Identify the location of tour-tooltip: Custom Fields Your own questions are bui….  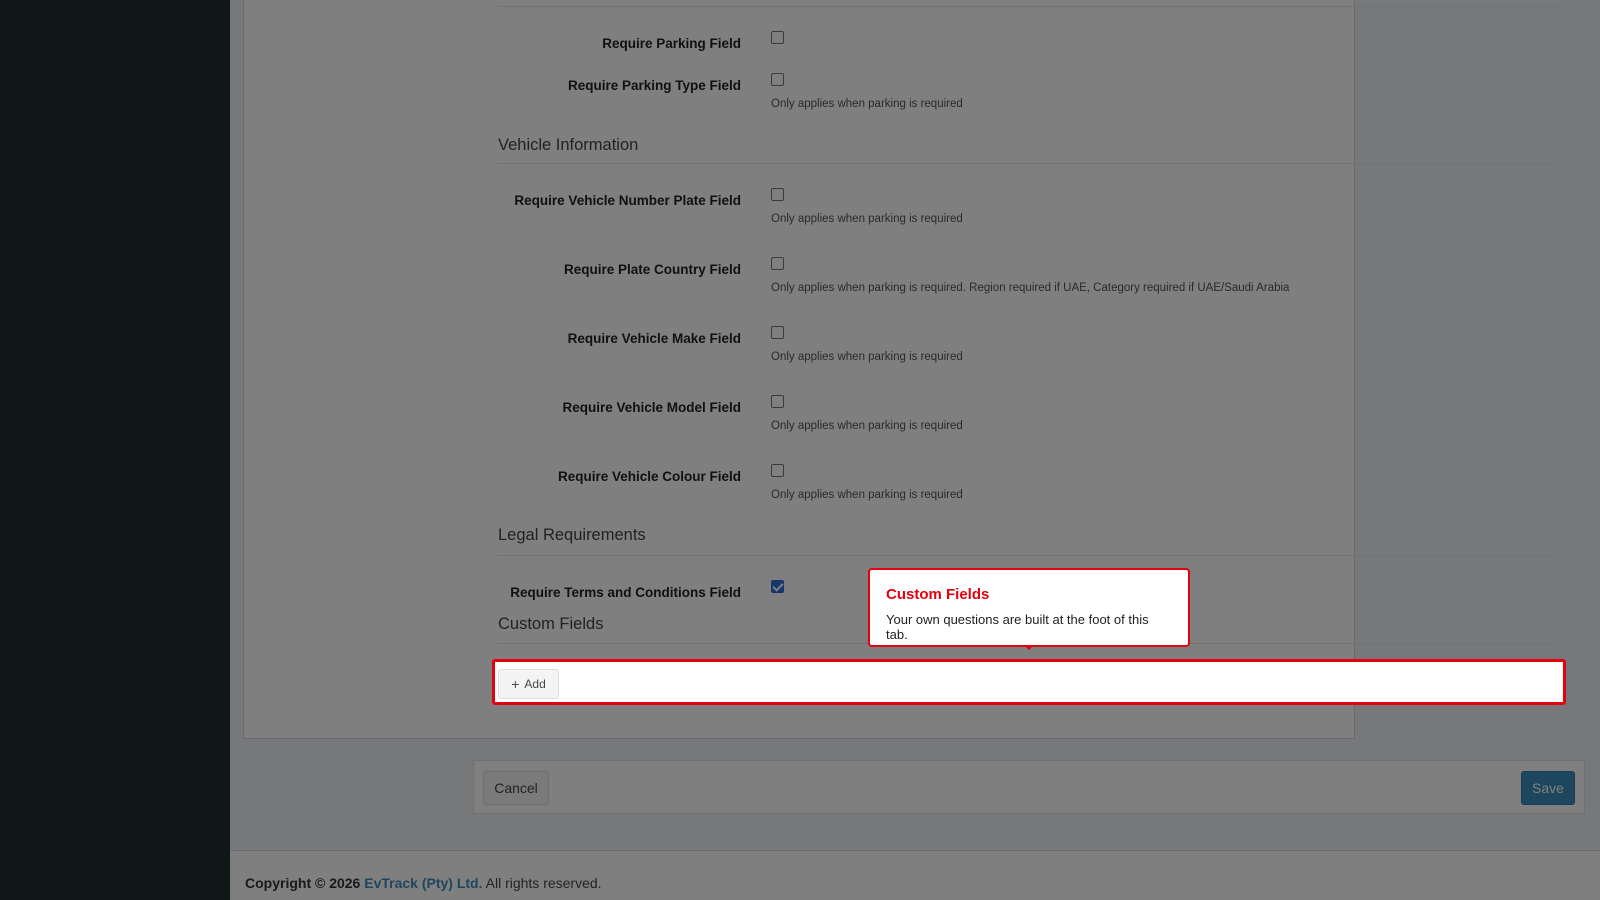
(1029, 607).